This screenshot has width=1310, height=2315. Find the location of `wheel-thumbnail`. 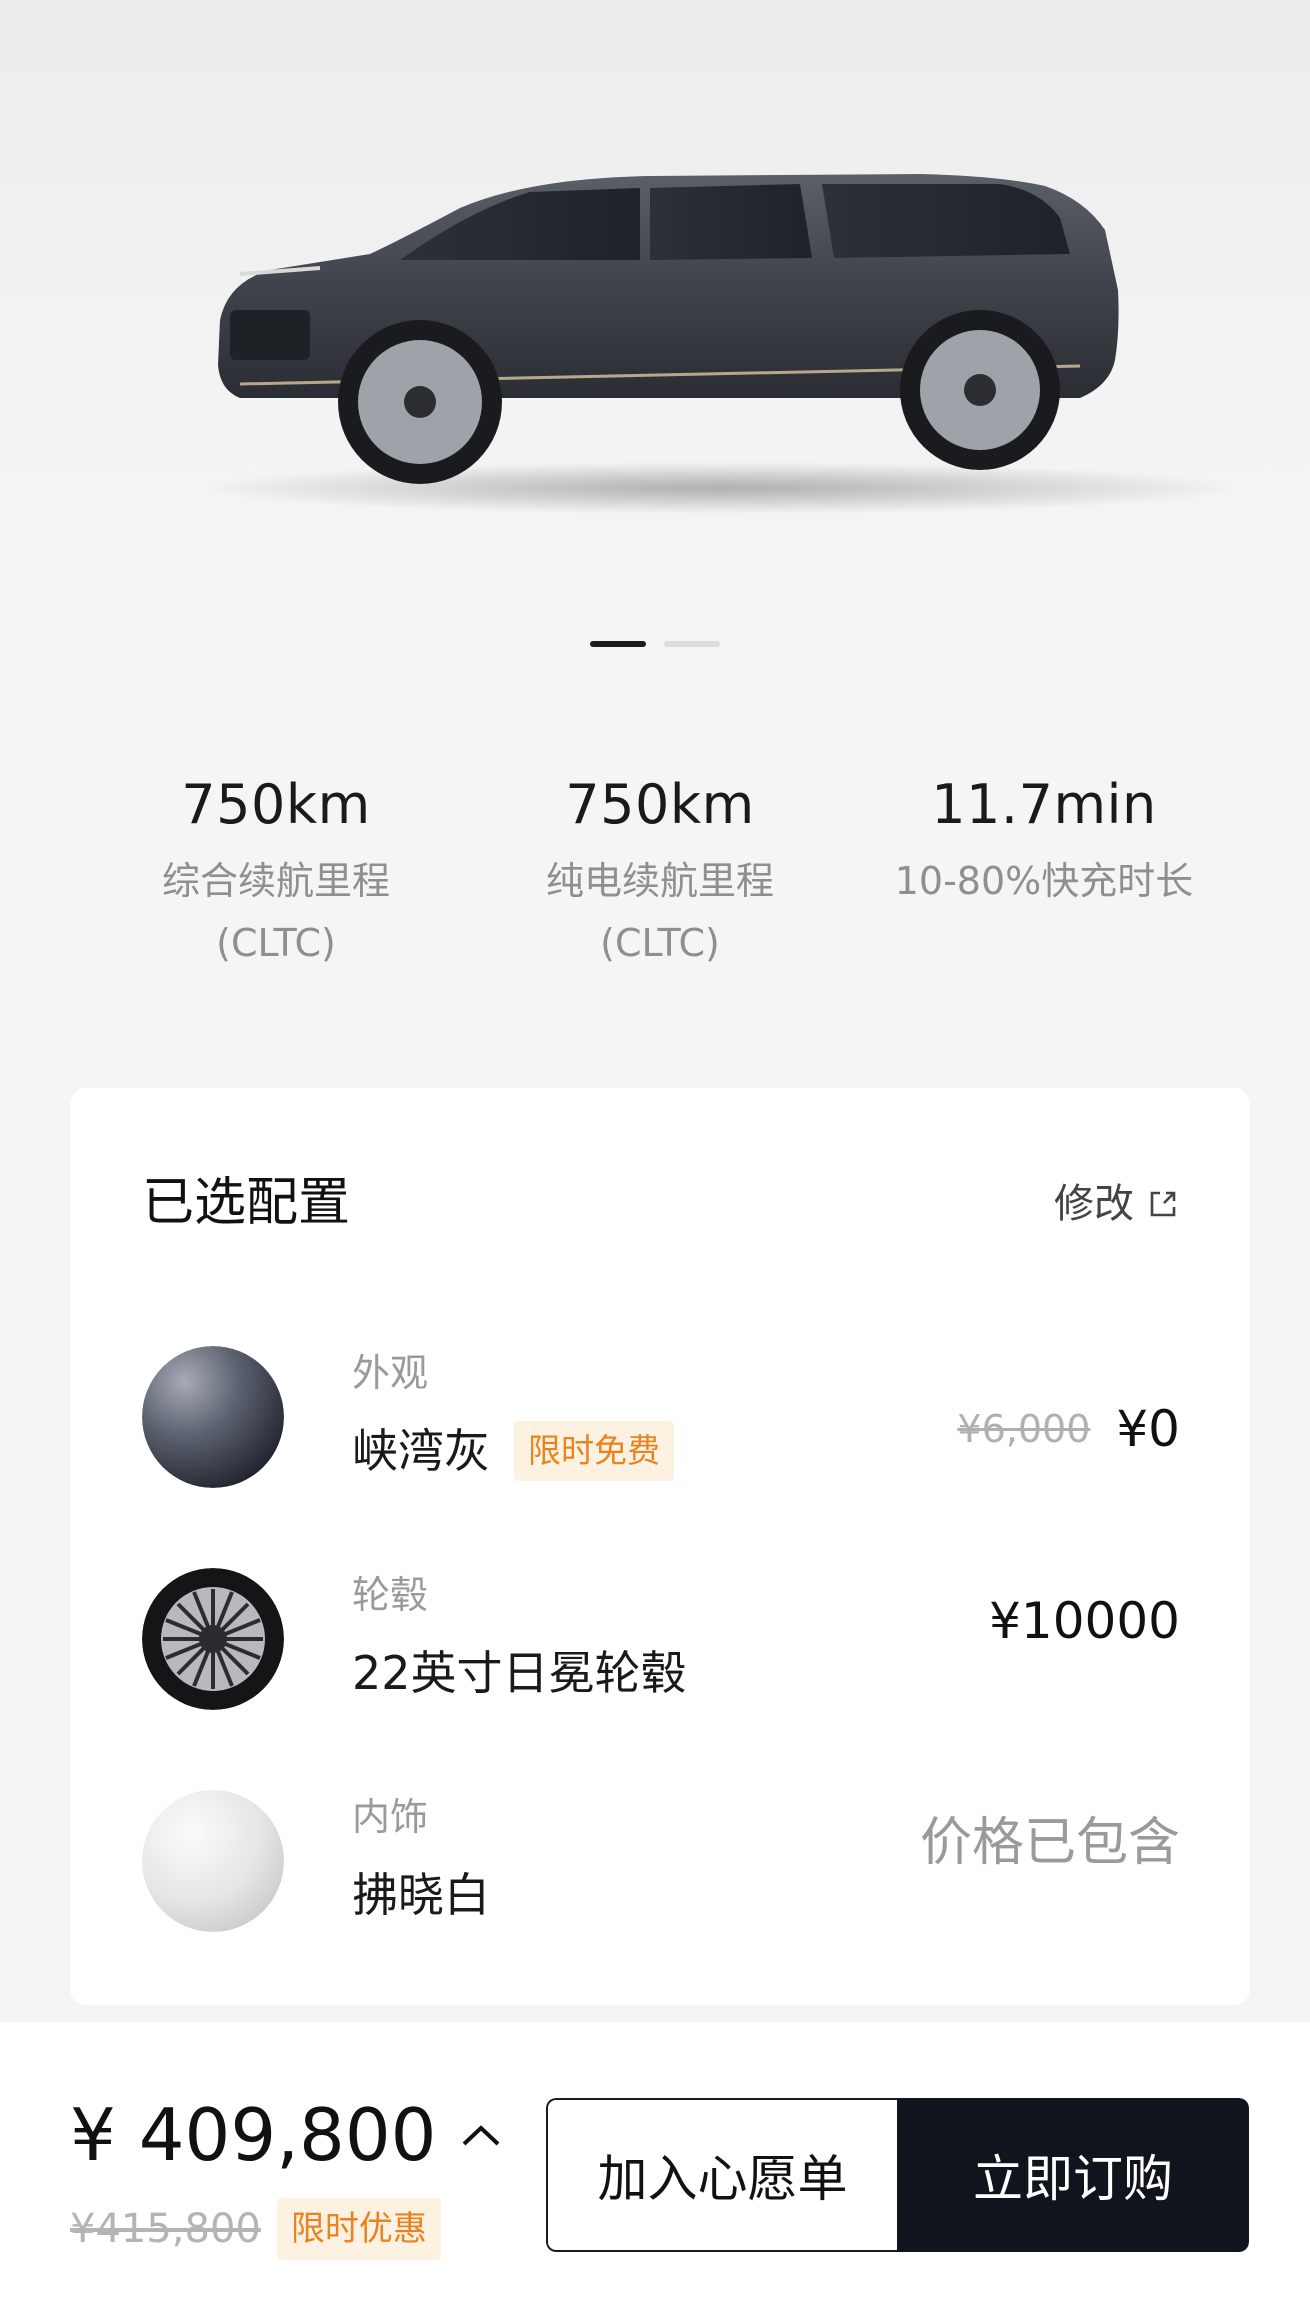

wheel-thumbnail is located at coordinates (213, 1639).